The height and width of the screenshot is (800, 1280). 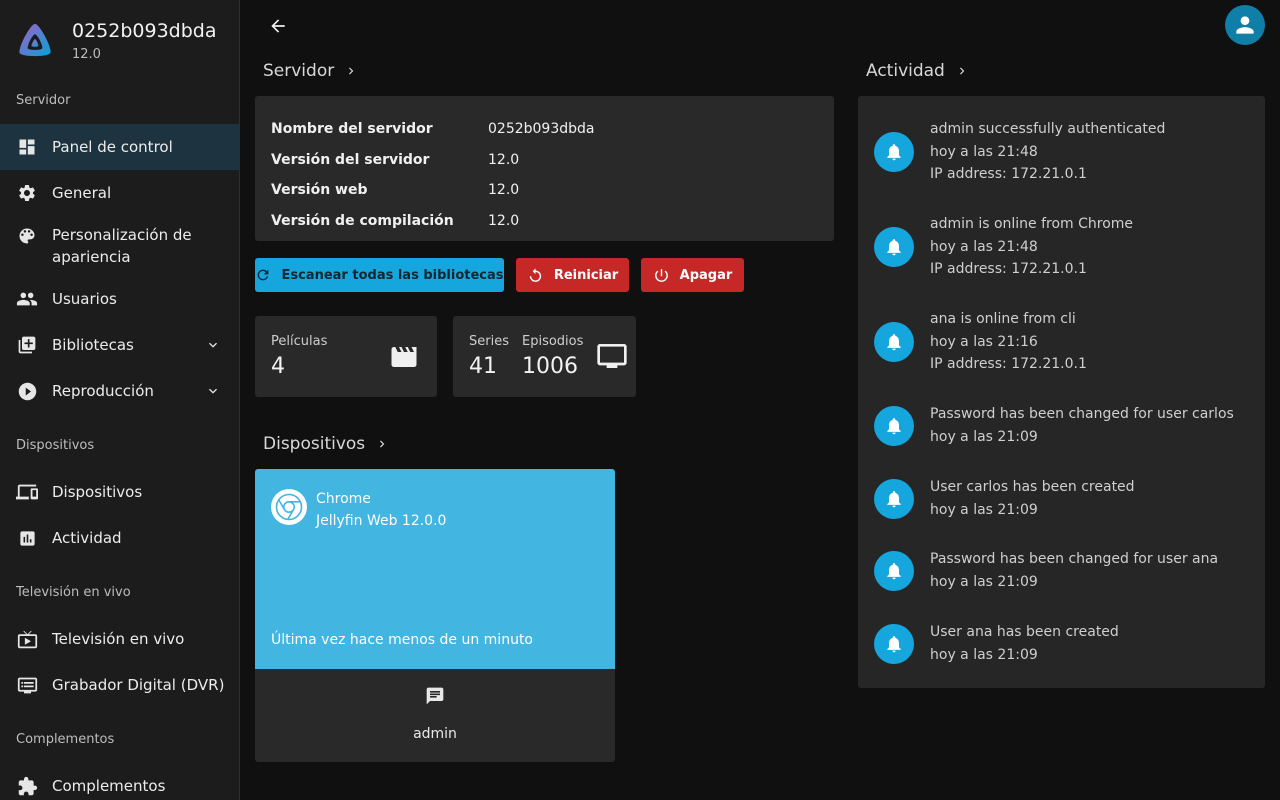 What do you see at coordinates (435, 715) in the screenshot?
I see `device-card-footer: admin` at bounding box center [435, 715].